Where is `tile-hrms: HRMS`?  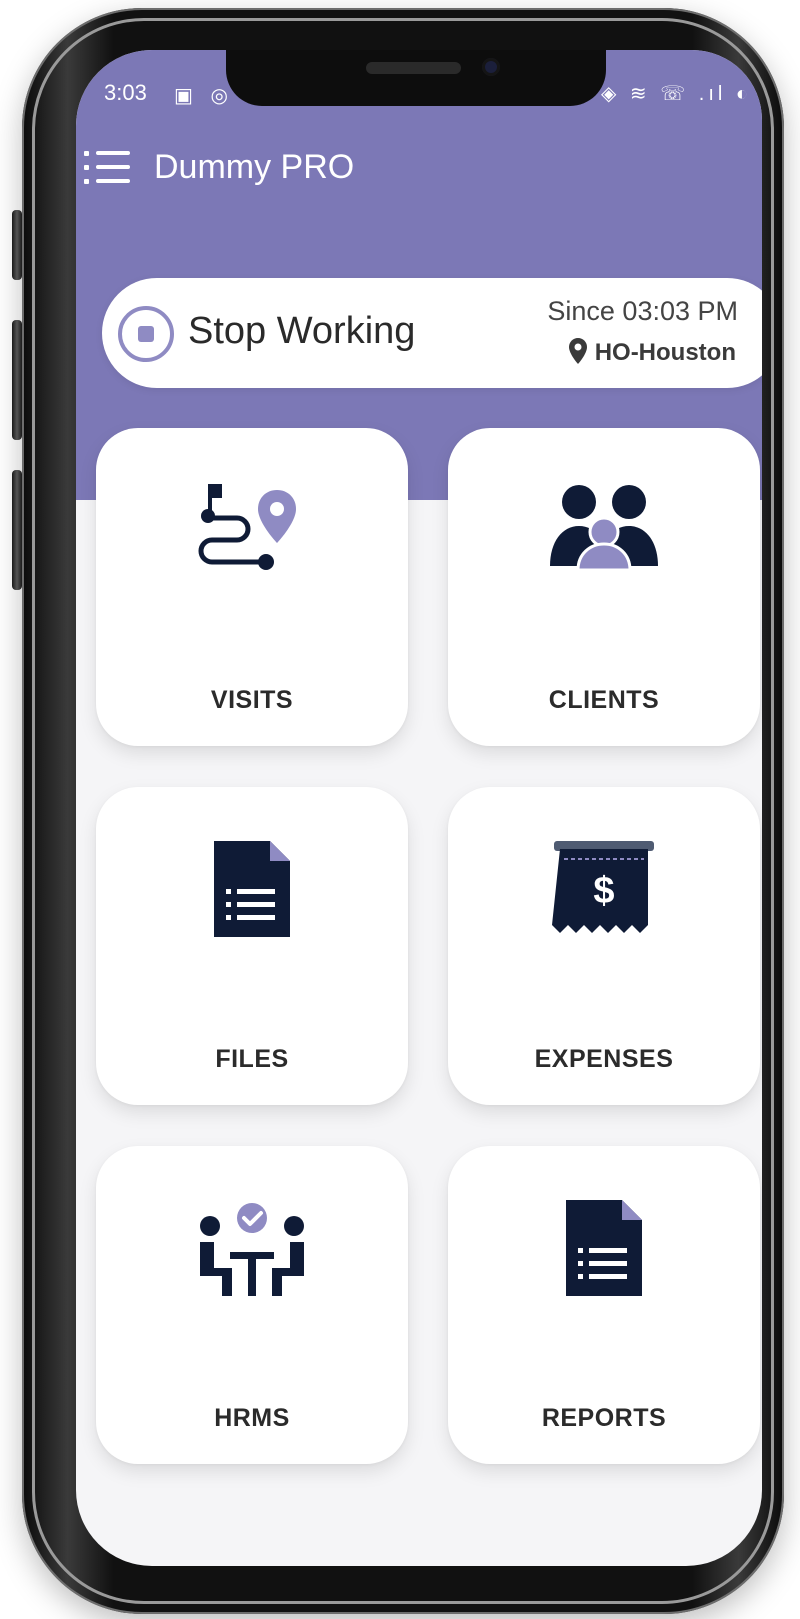
tile-hrms: HRMS is located at coordinates (252, 1305).